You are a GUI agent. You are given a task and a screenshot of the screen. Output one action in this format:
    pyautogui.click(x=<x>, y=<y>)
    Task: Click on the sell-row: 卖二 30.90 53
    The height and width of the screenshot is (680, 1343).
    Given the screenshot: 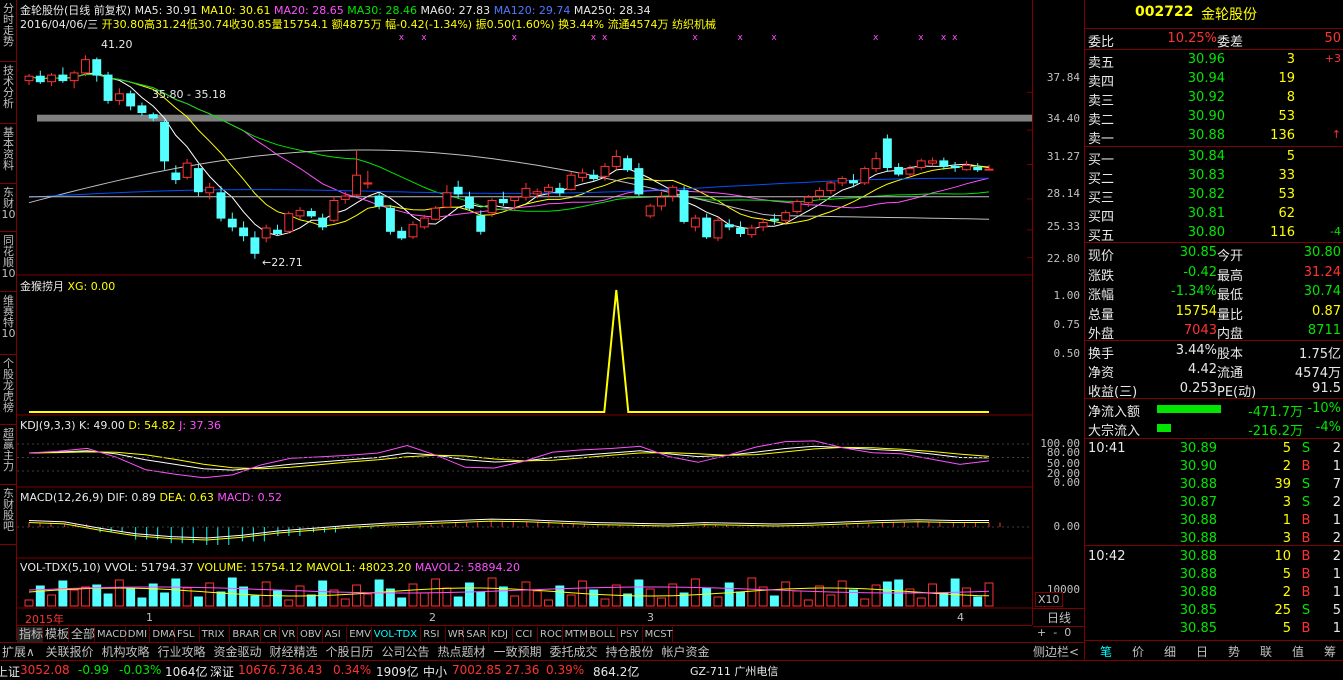 What is the action you would take?
    pyautogui.click(x=1214, y=118)
    